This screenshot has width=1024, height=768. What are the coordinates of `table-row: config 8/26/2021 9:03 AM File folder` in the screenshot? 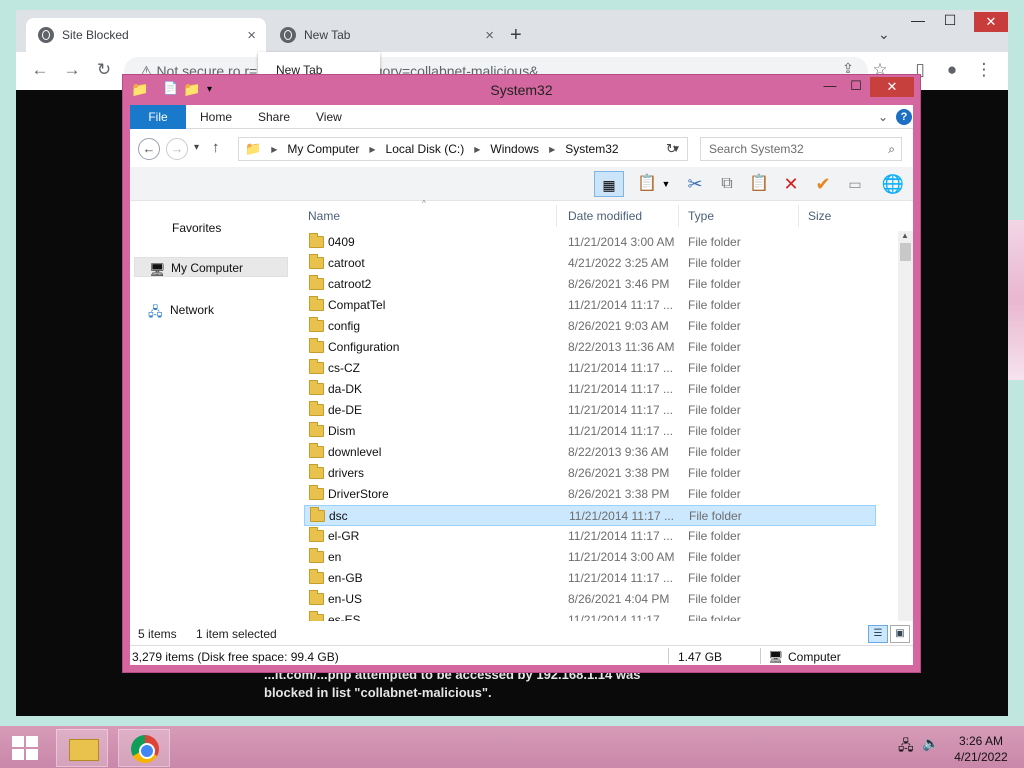 It's located at (590, 326).